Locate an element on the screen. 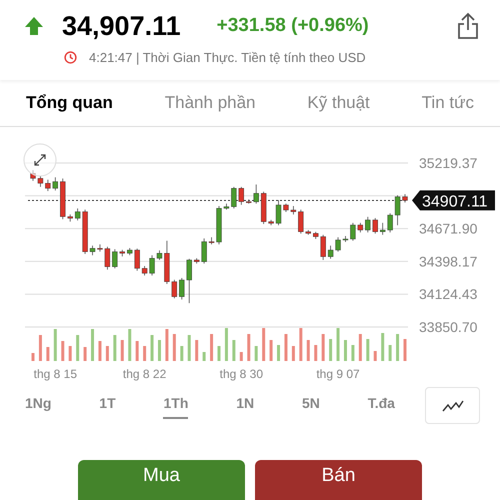 This screenshot has width=500, height=500. buy-button: Mua is located at coordinates (161, 480).